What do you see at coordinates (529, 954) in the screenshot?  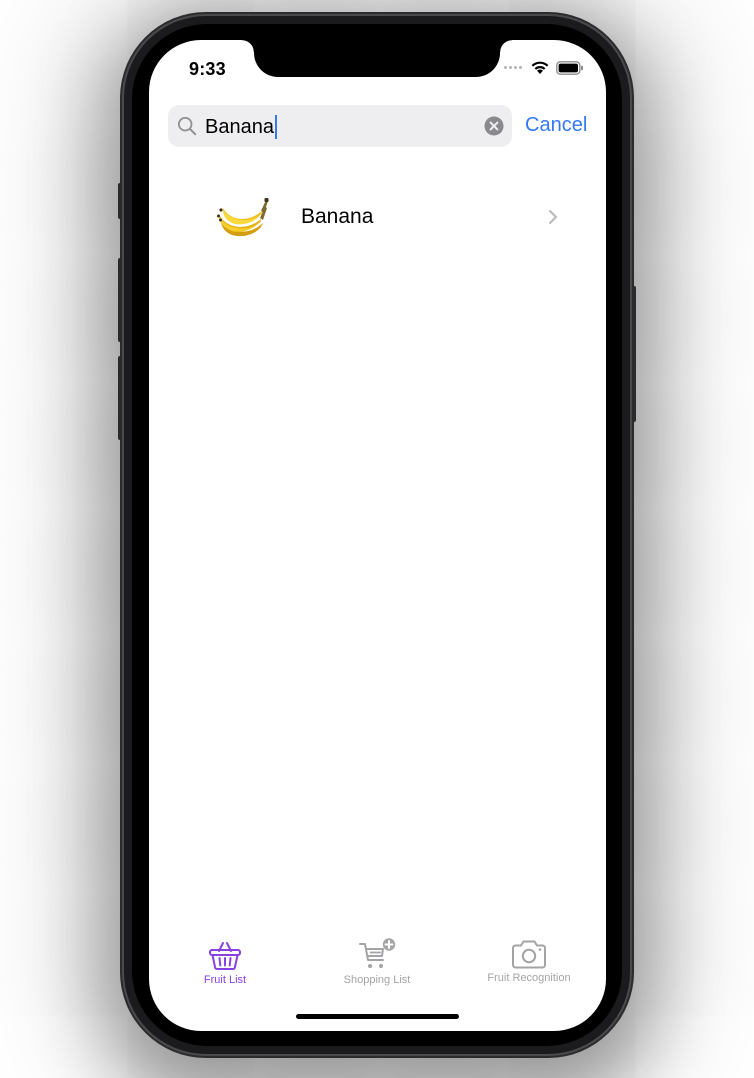 I see `camera-icon` at bounding box center [529, 954].